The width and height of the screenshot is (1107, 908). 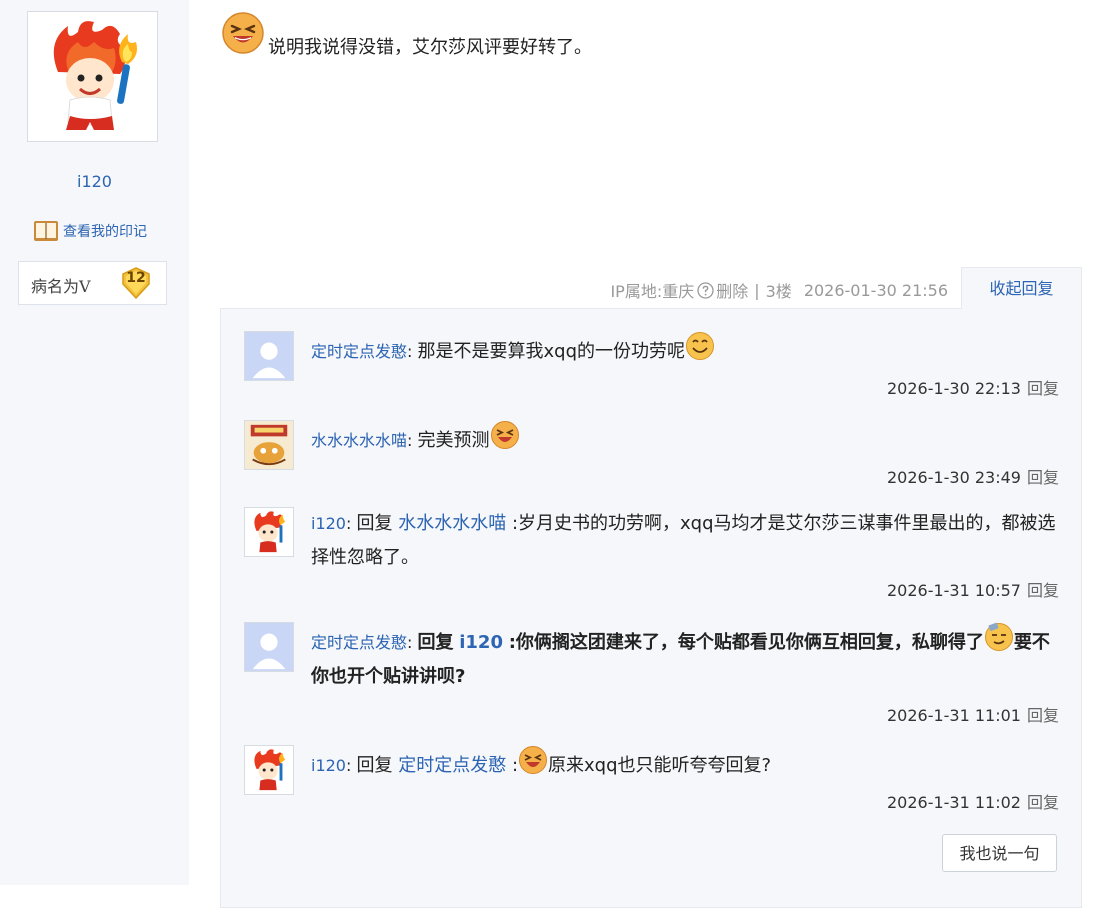 I want to click on comment-footer: 2026-1-31 10:57 回复, so click(x=973, y=589).